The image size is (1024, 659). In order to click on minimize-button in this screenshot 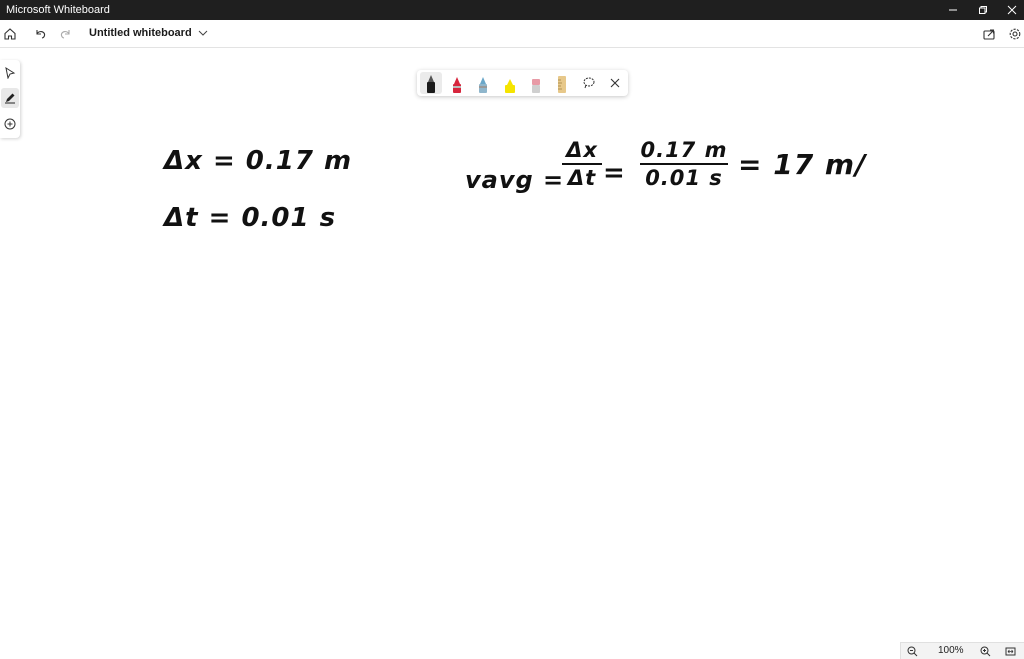, I will do `click(953, 10)`.